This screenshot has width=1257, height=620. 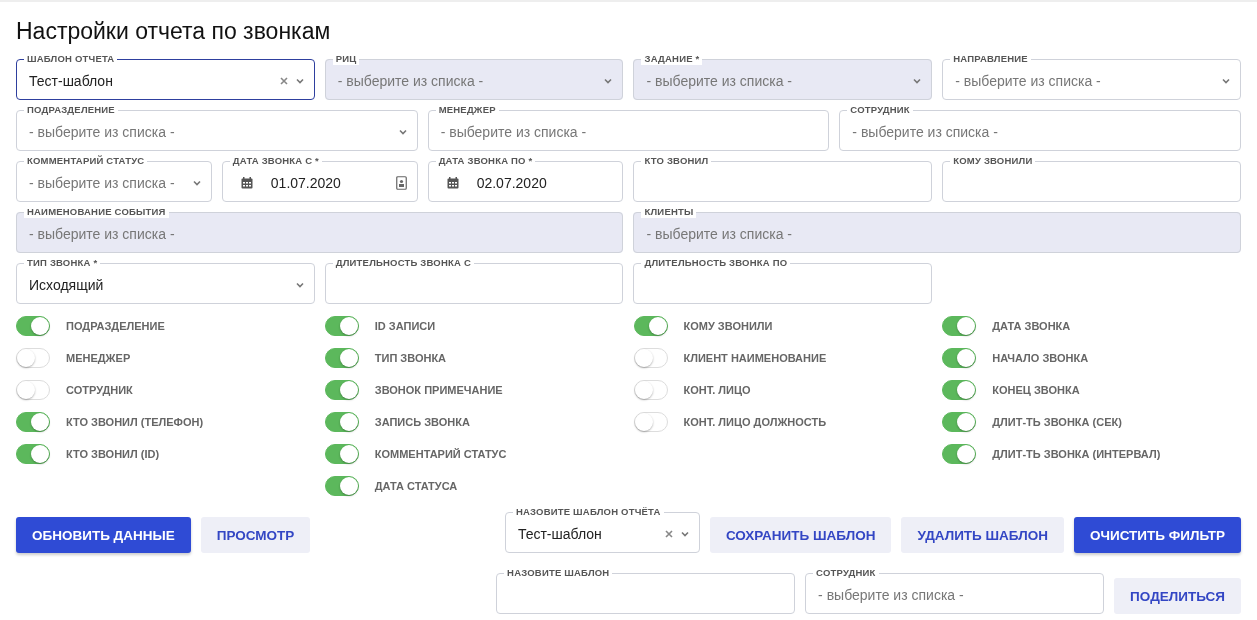 What do you see at coordinates (115, 326) in the screenshot?
I see `toggle-label: ПОДРАЗДЕЛЕНИЕ` at bounding box center [115, 326].